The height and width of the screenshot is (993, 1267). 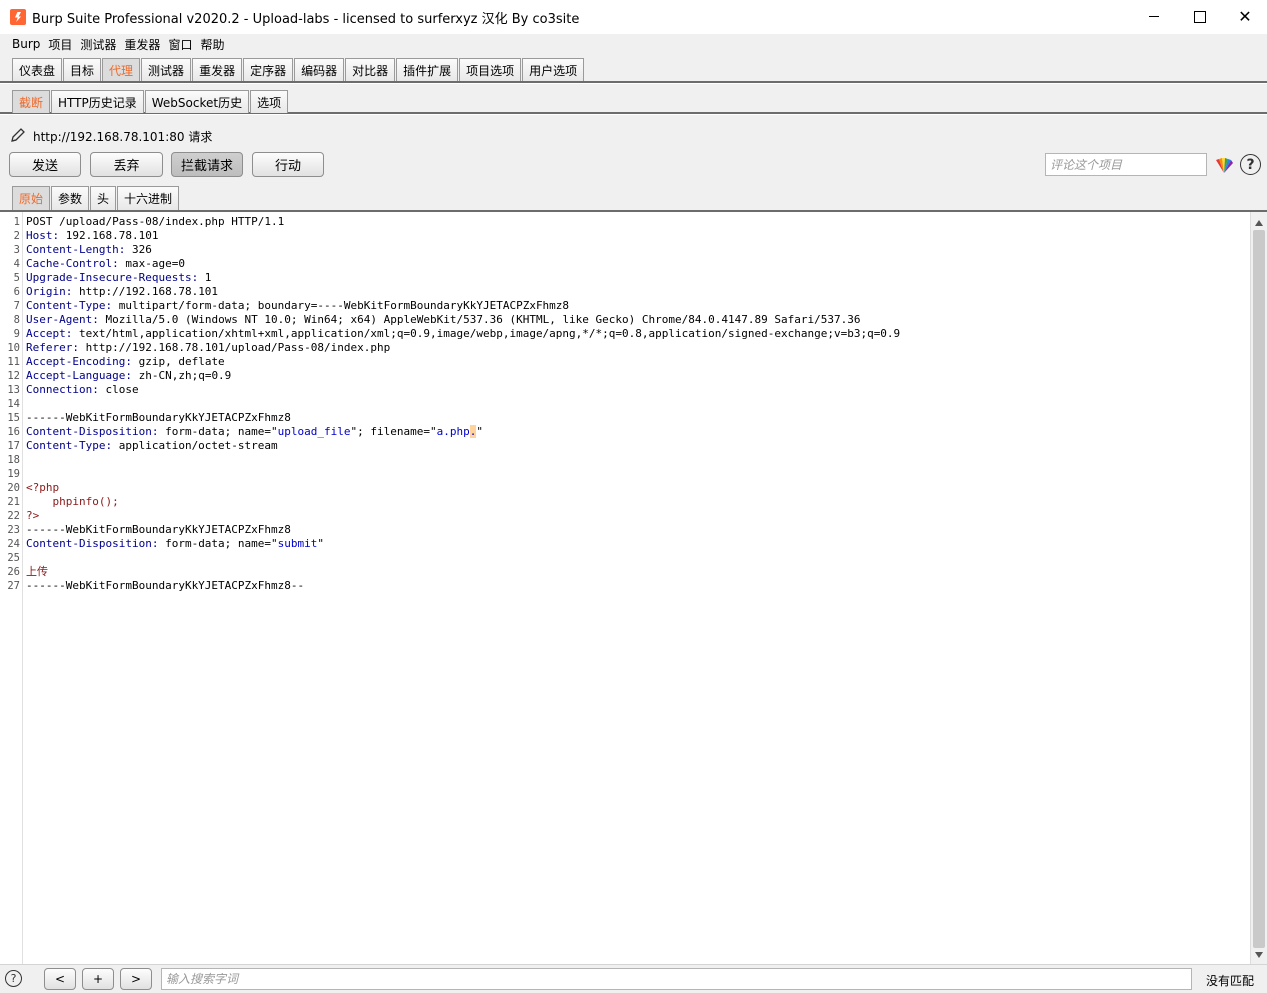 What do you see at coordinates (16, 278) in the screenshot?
I see `line-number: 5` at bounding box center [16, 278].